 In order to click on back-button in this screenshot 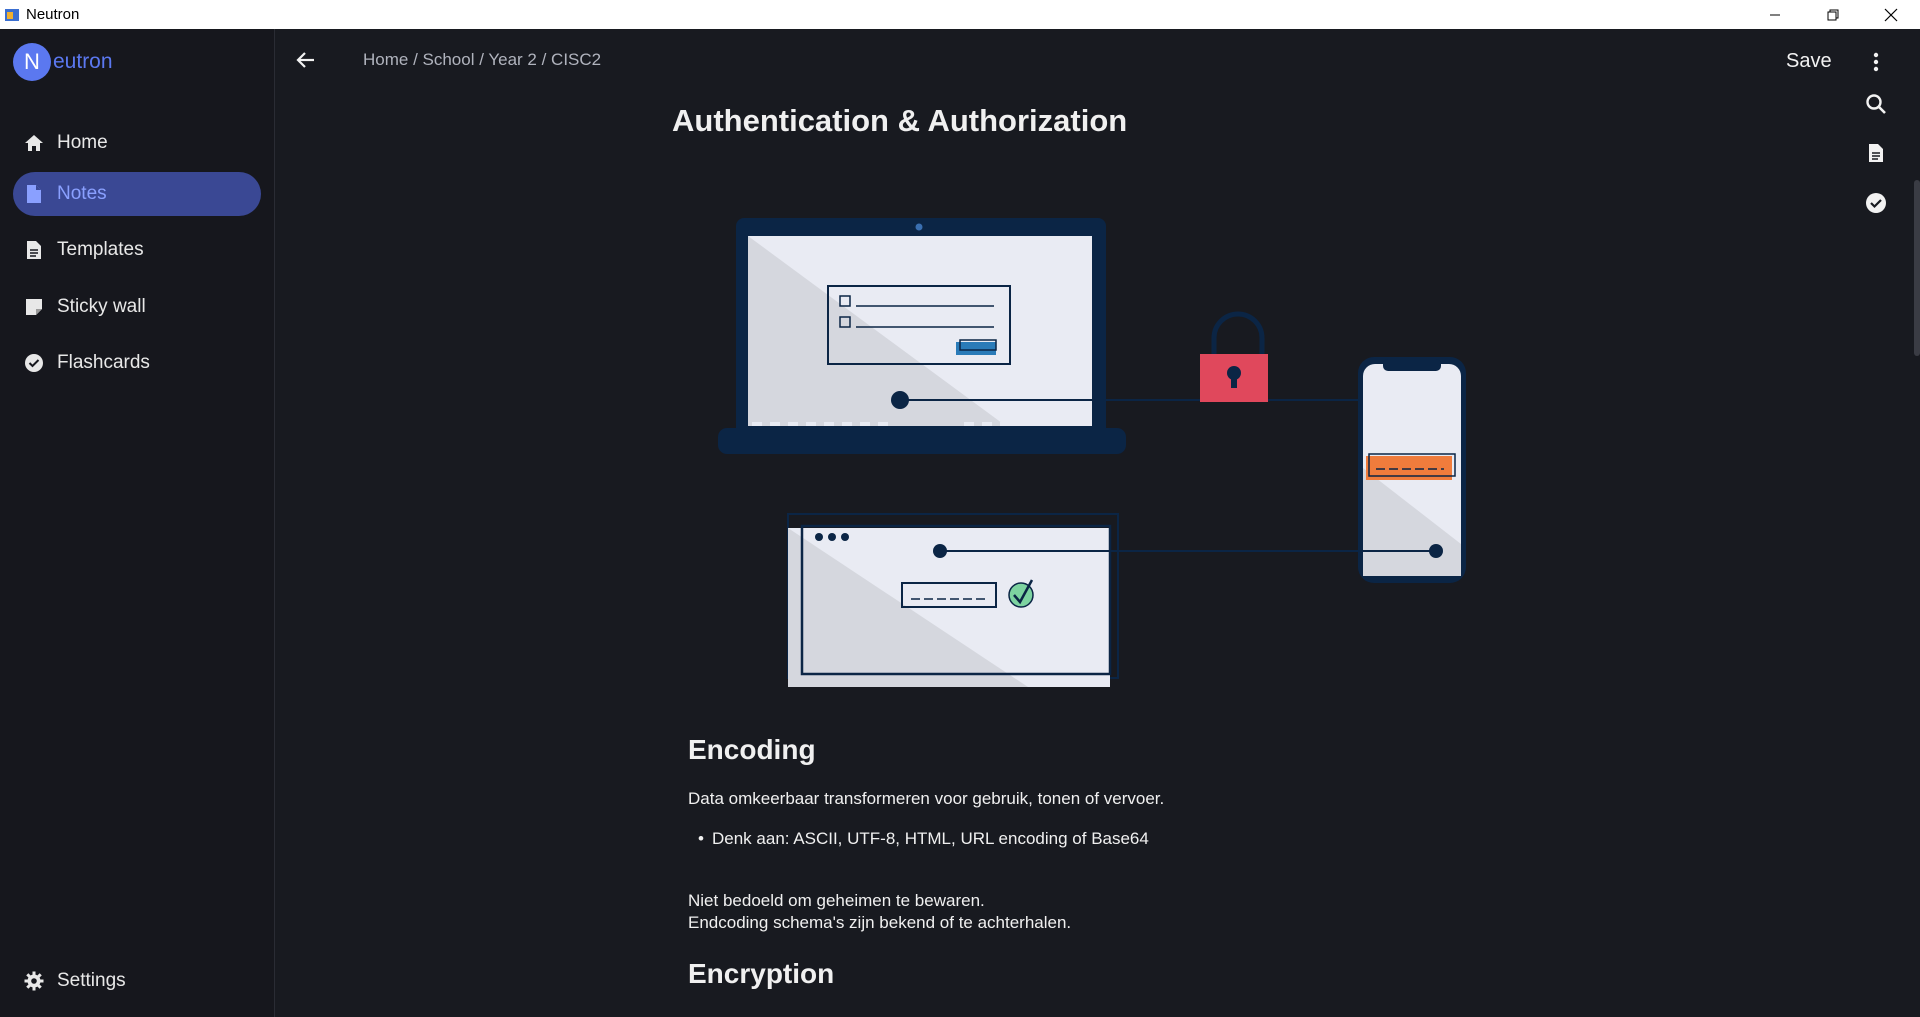, I will do `click(306, 60)`.